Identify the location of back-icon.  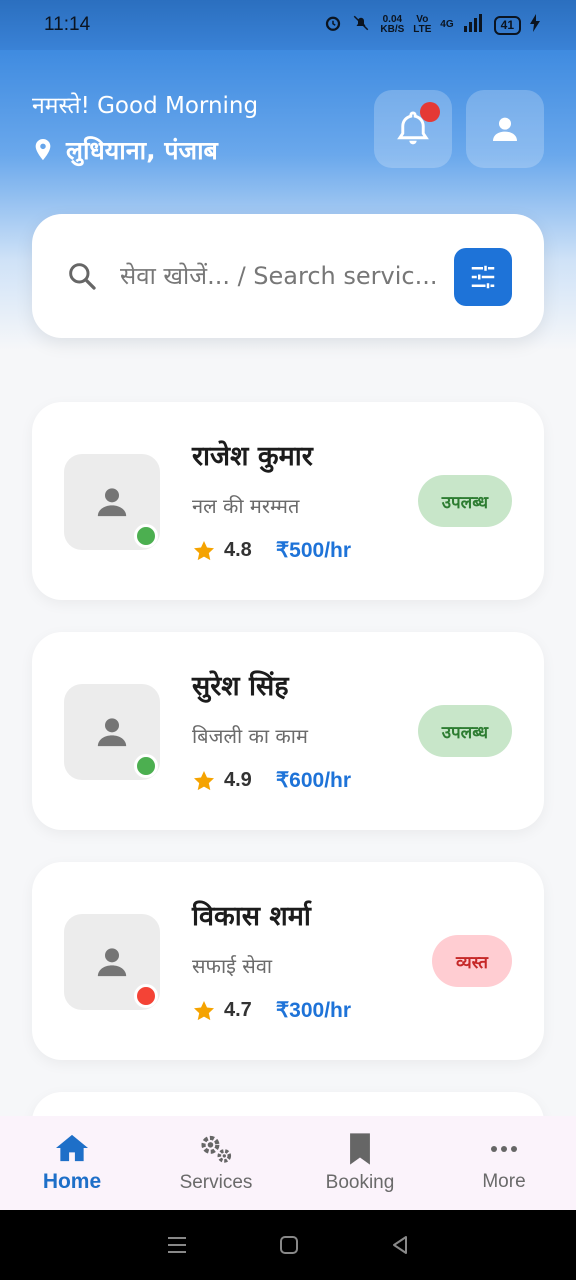
(400, 1245).